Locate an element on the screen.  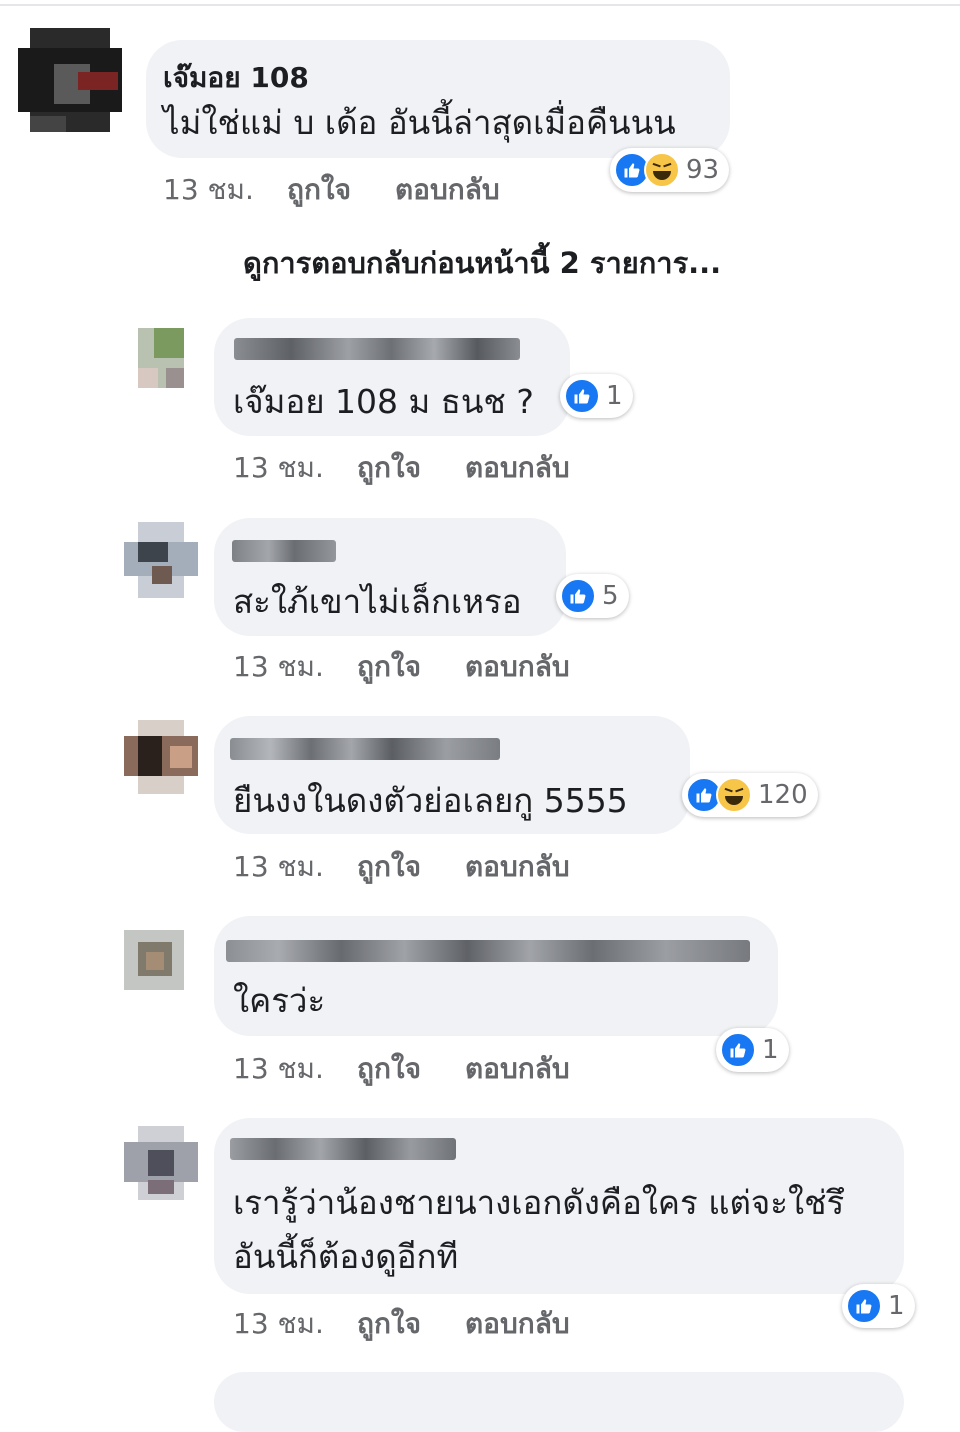
reaction-summary: 5 is located at coordinates (592, 596).